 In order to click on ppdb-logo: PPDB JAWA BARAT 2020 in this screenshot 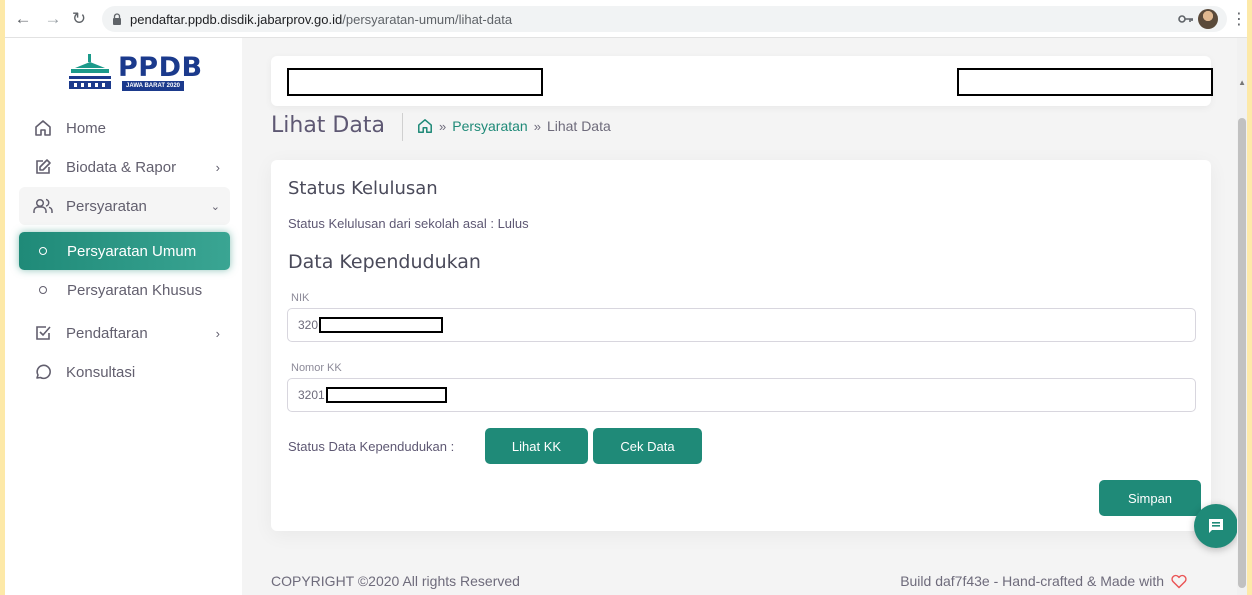, I will do `click(134, 71)`.